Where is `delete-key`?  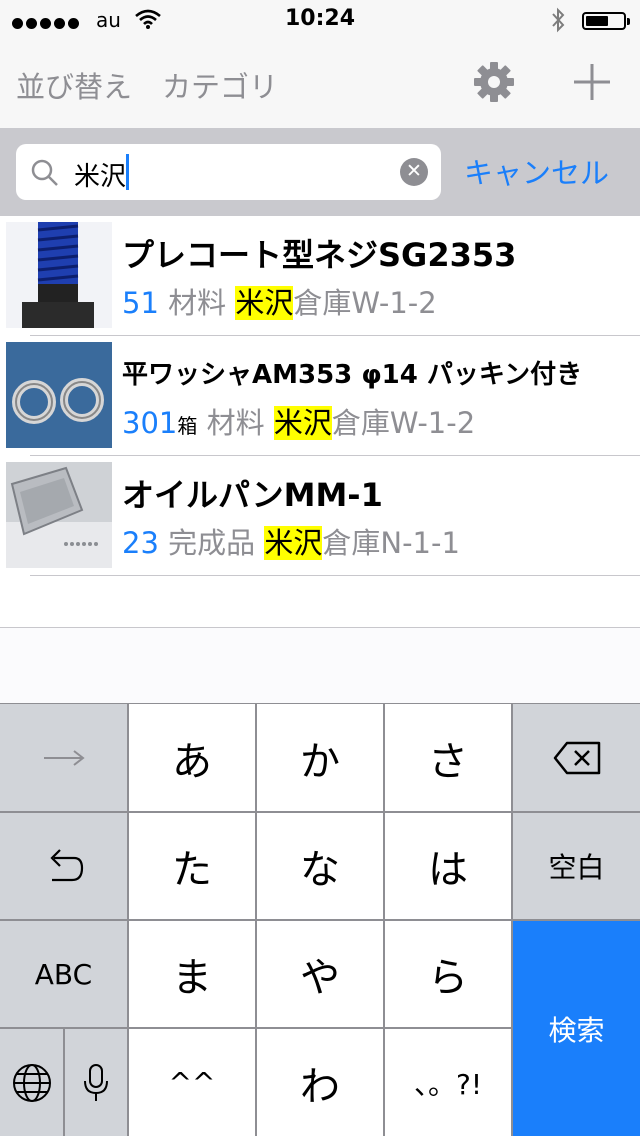
delete-key is located at coordinates (576, 757).